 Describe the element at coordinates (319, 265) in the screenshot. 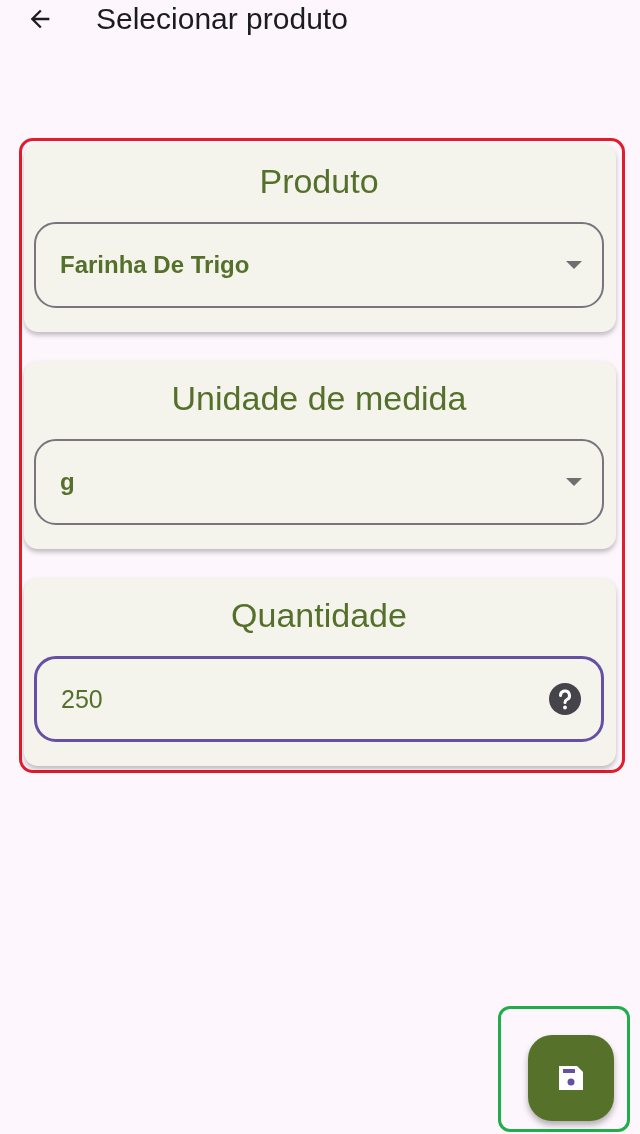

I see `dropdown-field: Farinha De Trigo` at that location.